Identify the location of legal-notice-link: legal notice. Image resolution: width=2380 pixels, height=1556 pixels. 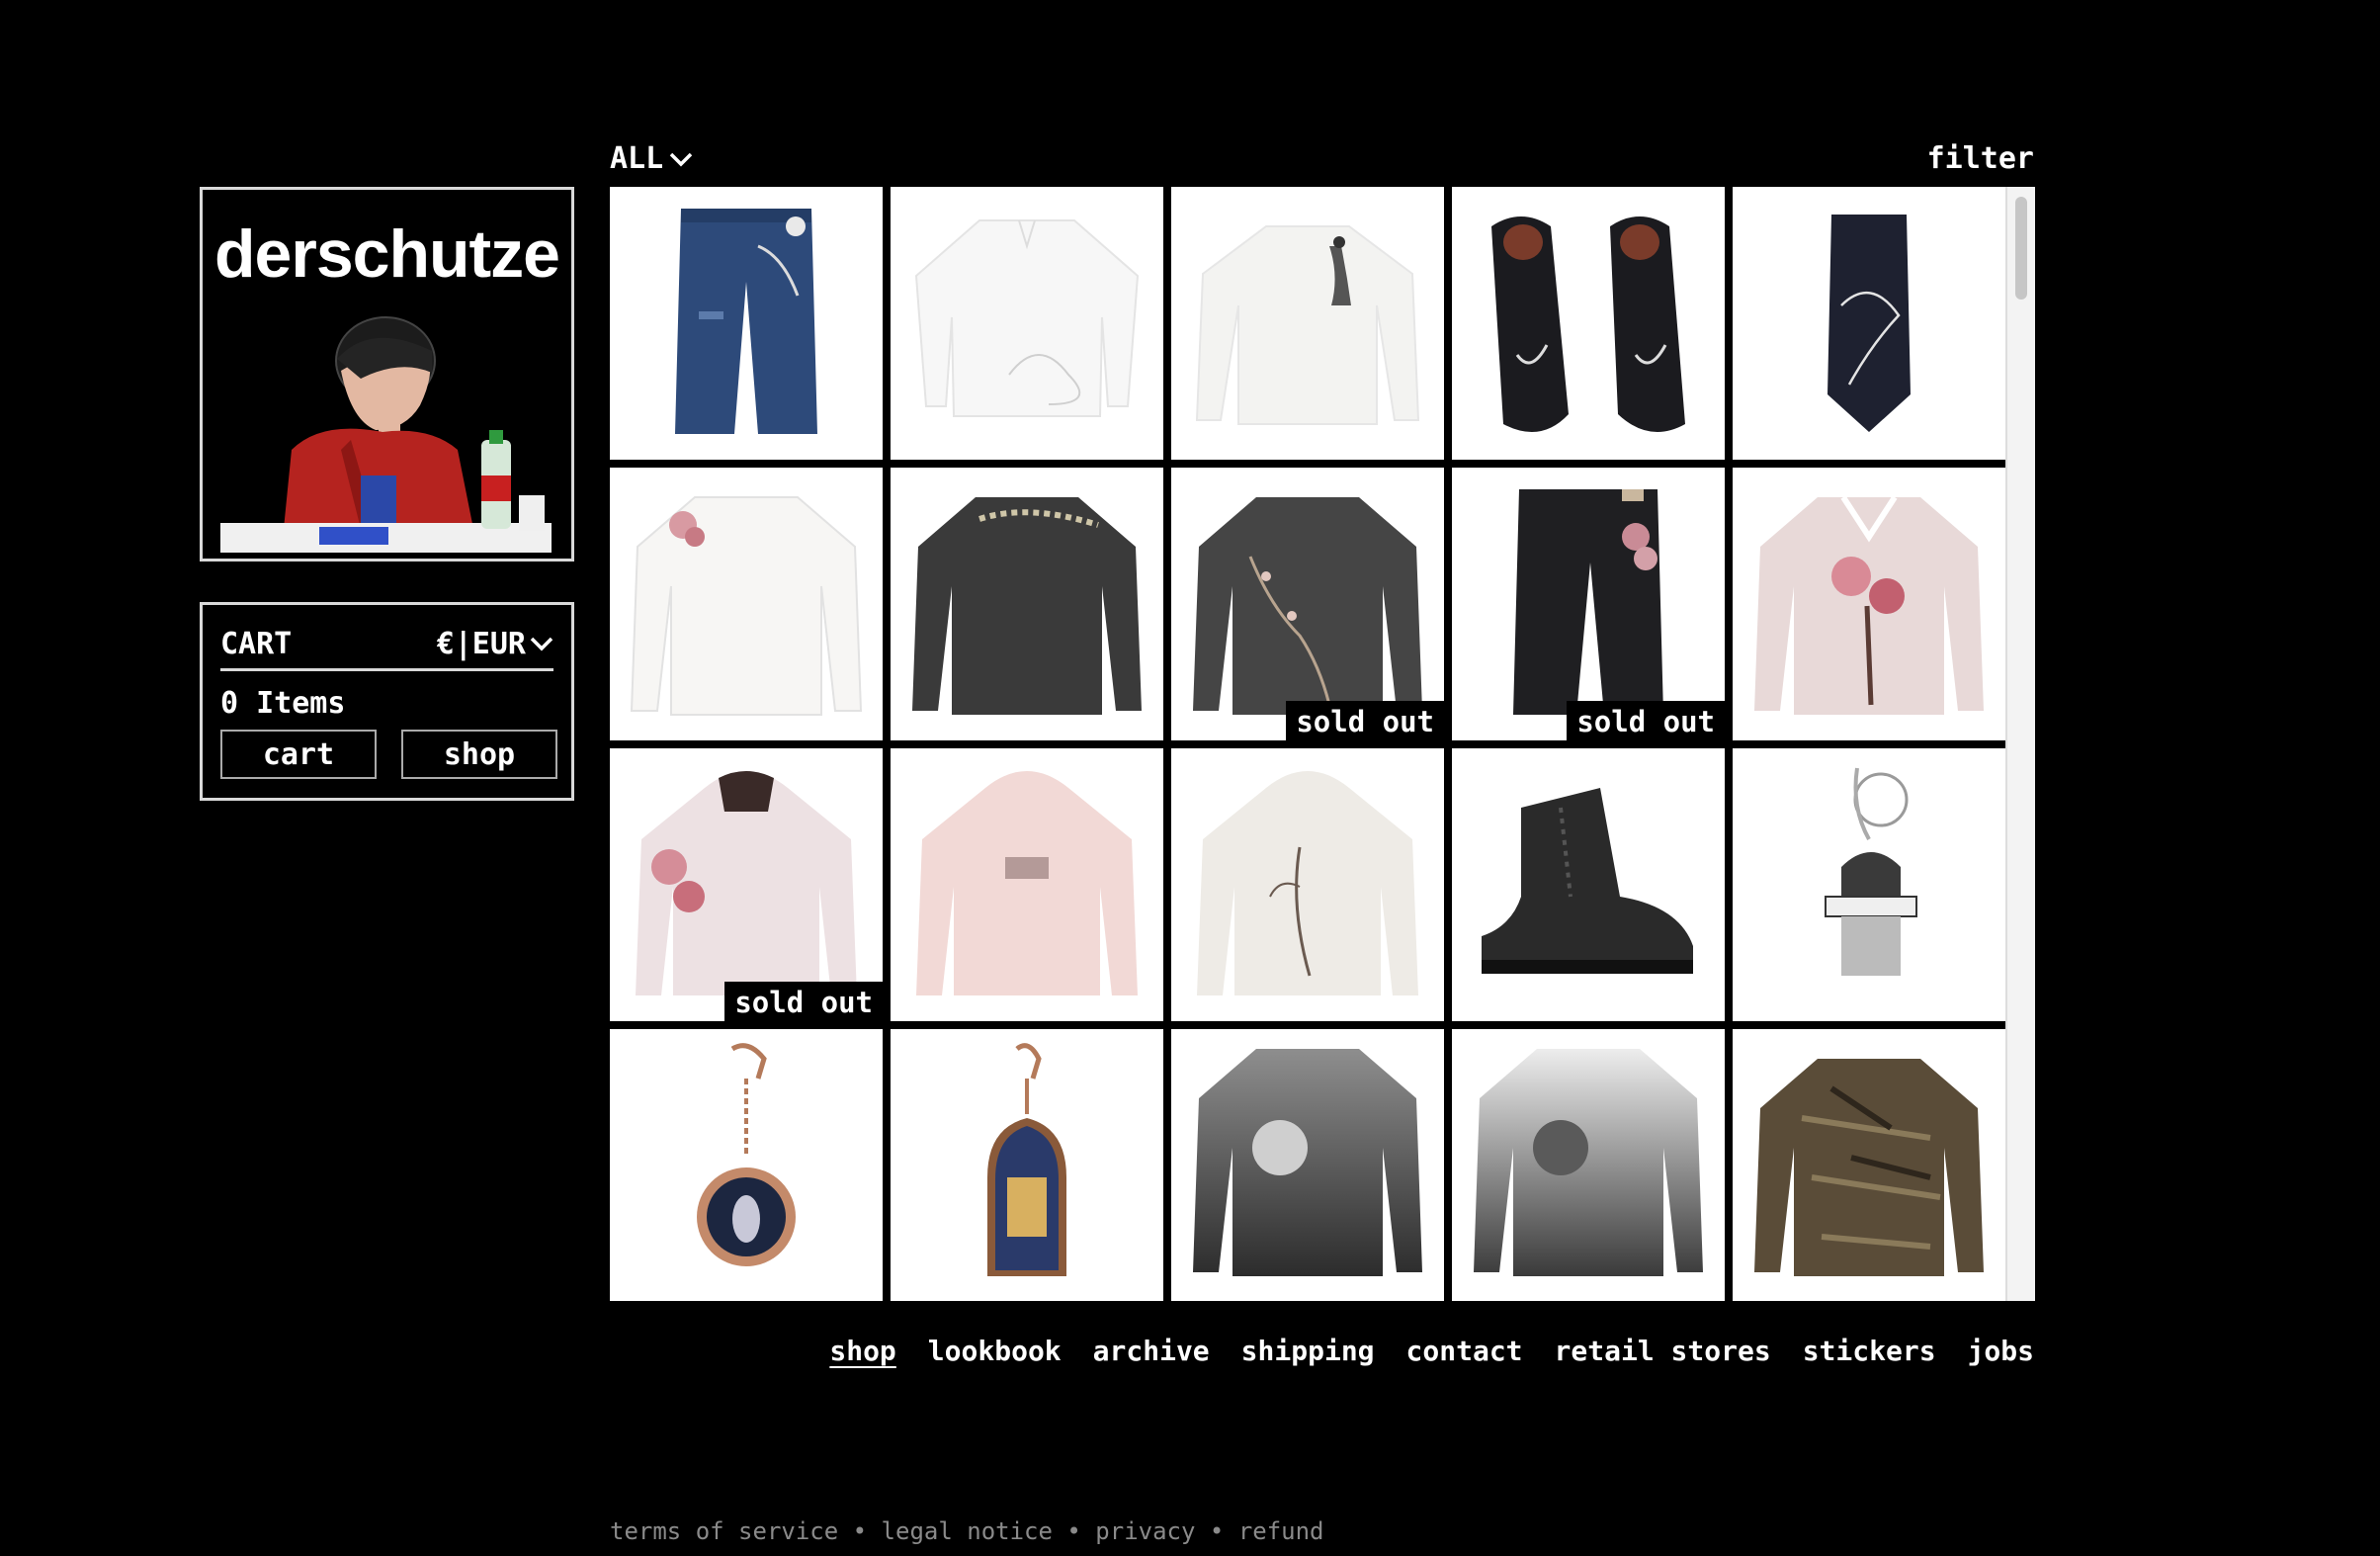
(967, 1531).